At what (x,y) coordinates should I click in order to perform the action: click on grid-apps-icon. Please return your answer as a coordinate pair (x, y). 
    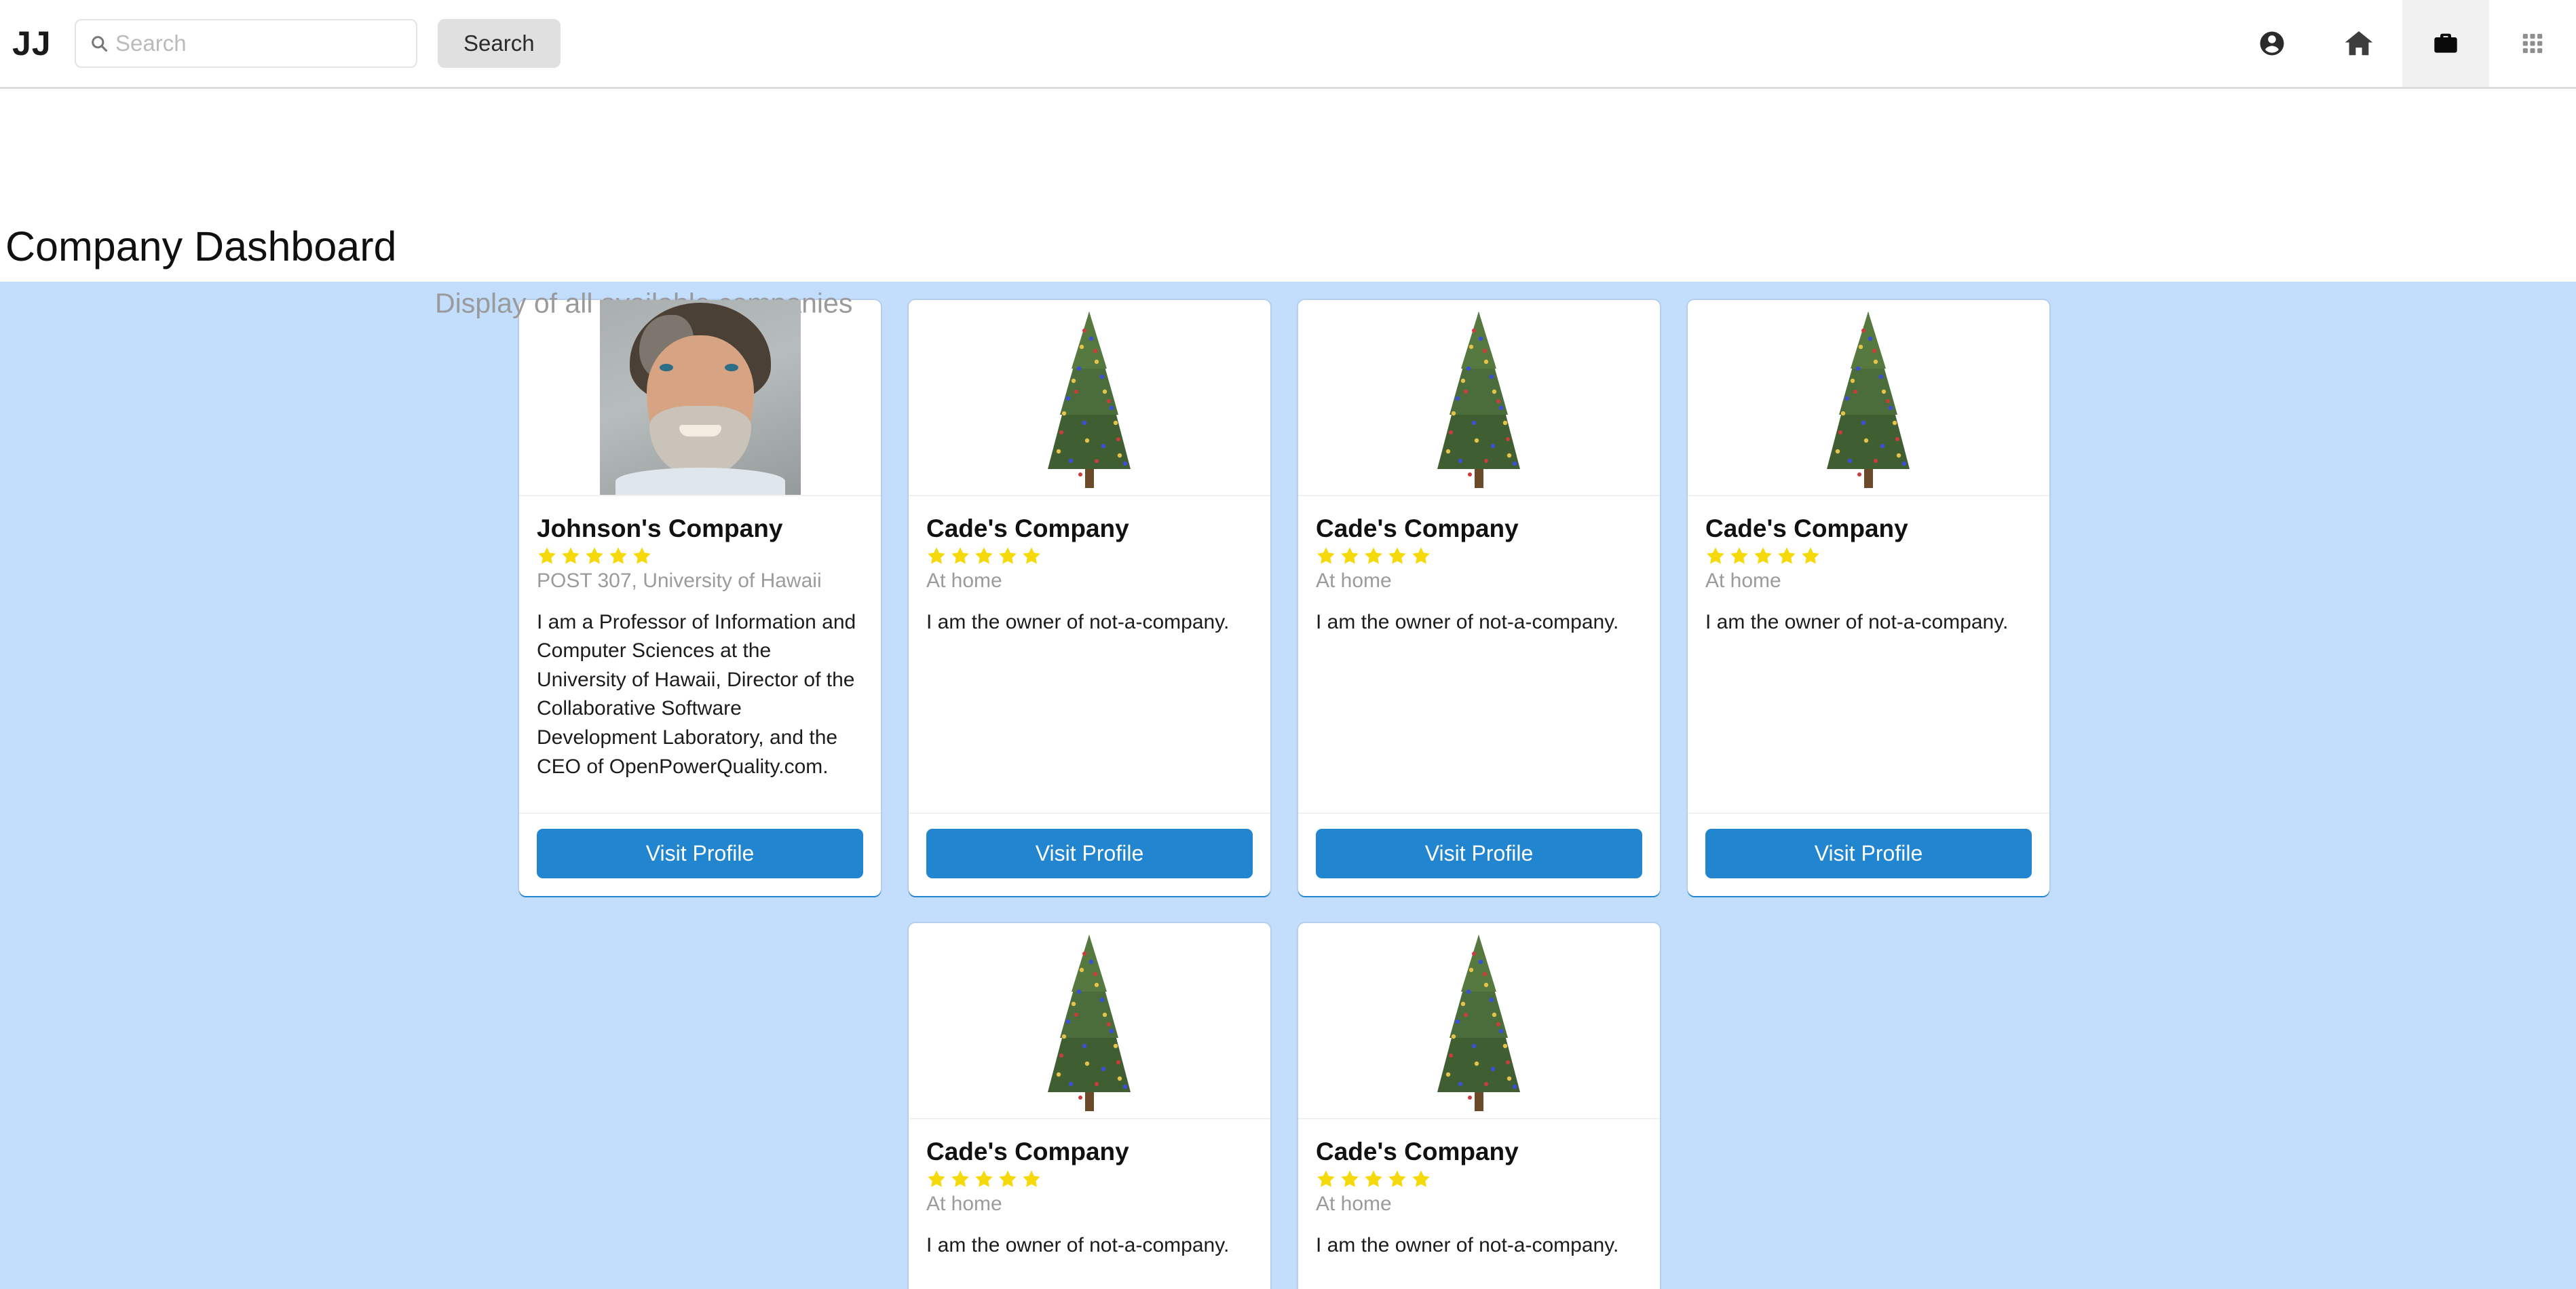
    Looking at the image, I should click on (2532, 43).